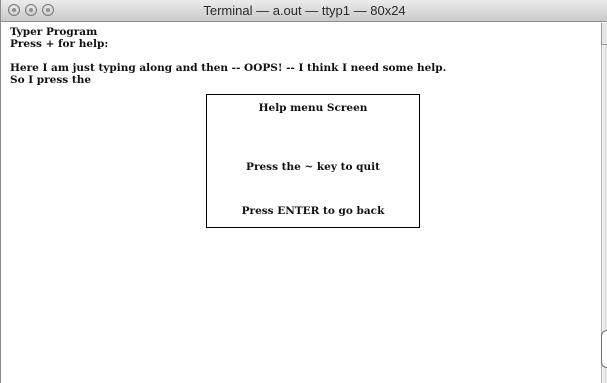 This screenshot has height=383, width=607. What do you see at coordinates (604, 34) in the screenshot?
I see `scroll-up-arrow-icon` at bounding box center [604, 34].